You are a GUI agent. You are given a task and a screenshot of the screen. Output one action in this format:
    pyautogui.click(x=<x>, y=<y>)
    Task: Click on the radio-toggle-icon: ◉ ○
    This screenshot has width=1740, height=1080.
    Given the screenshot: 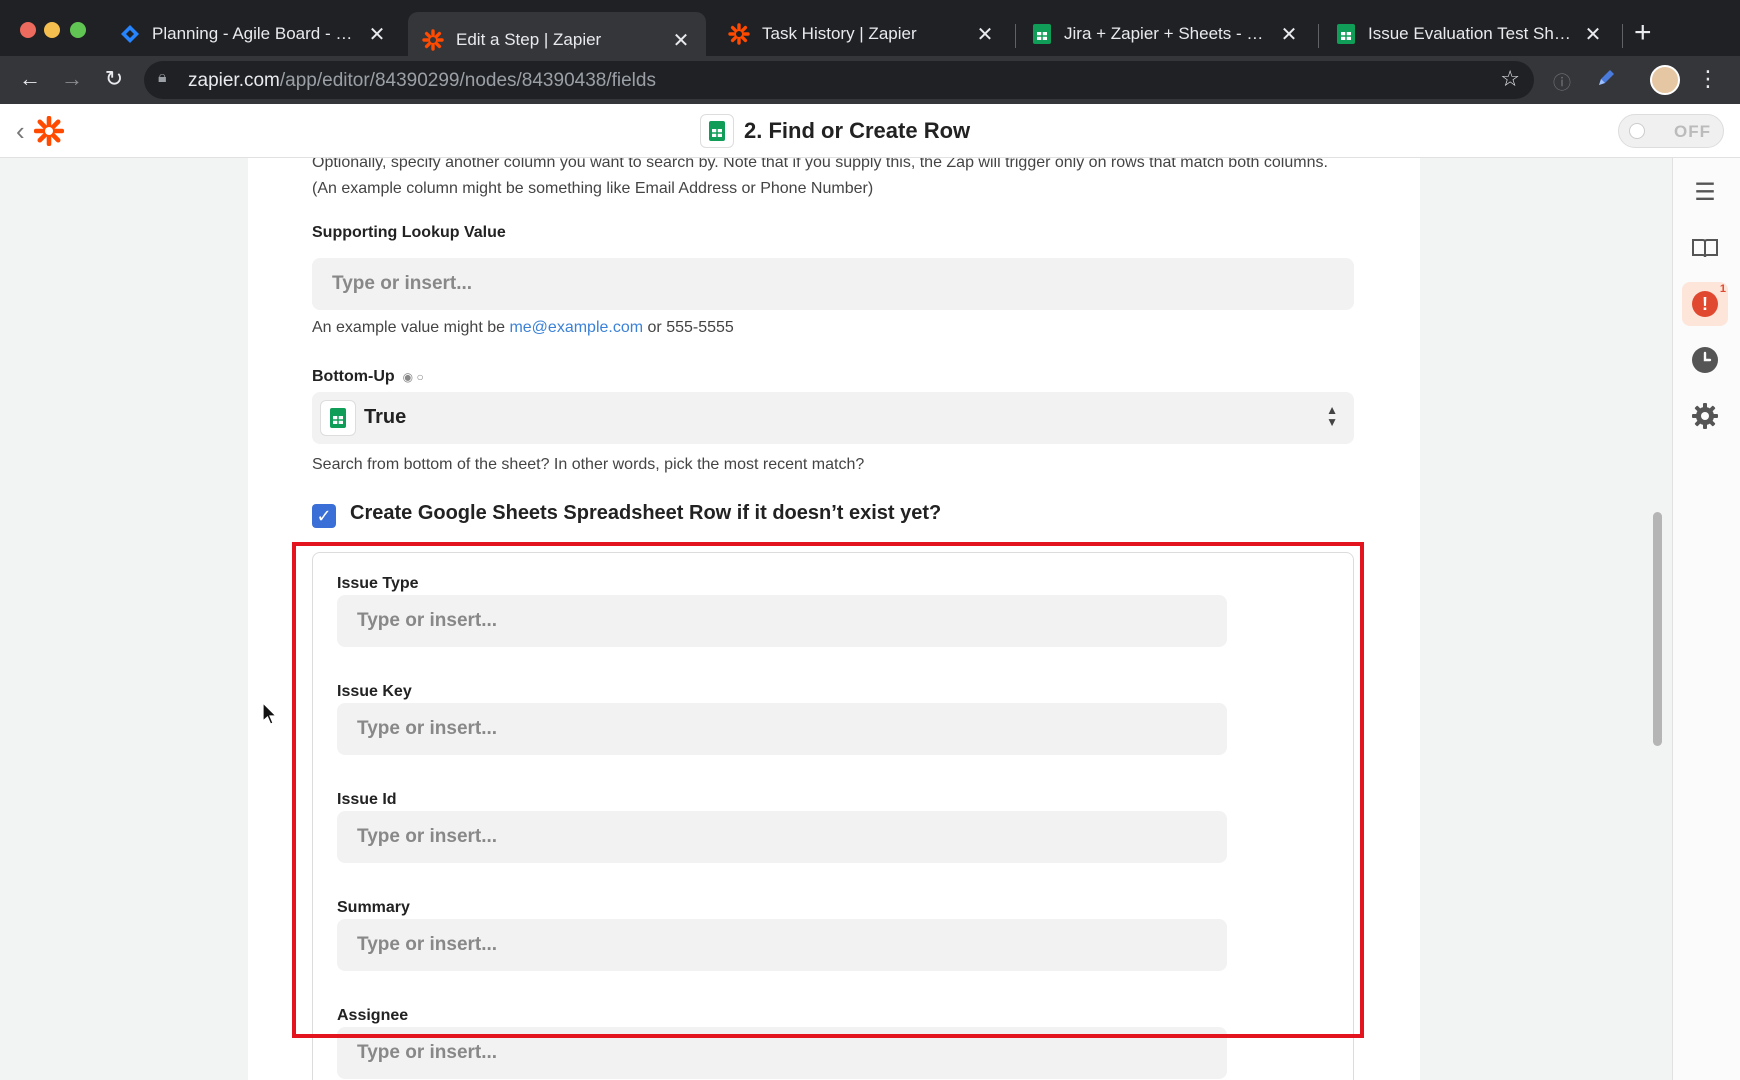 What is the action you would take?
    pyautogui.click(x=413, y=377)
    